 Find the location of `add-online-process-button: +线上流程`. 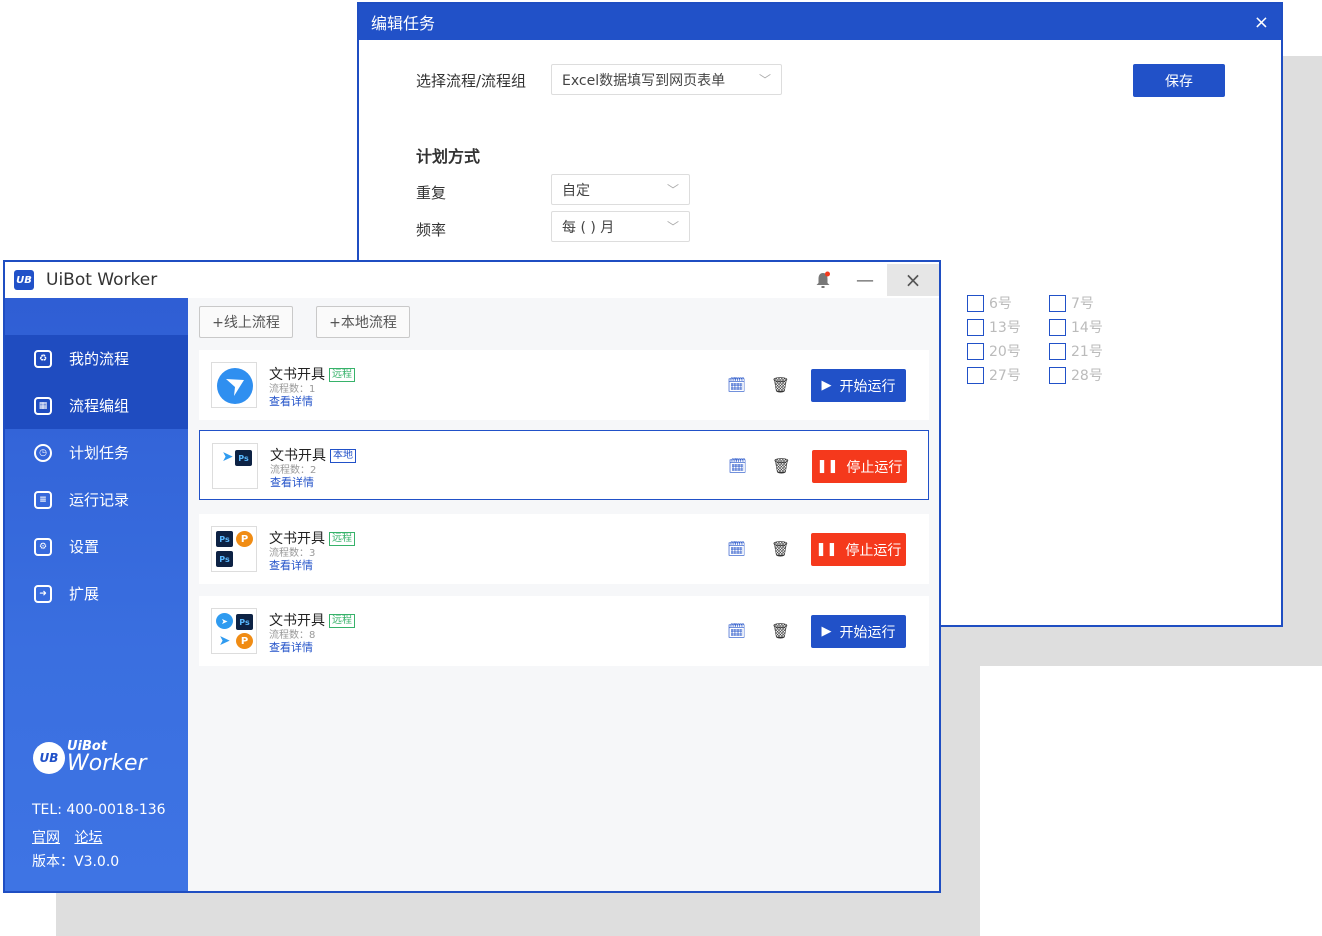

add-online-process-button: +线上流程 is located at coordinates (246, 322).